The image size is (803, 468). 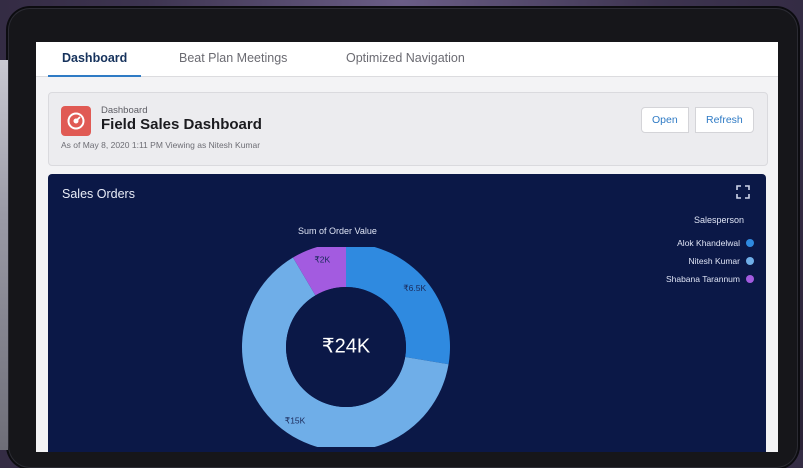 I want to click on open-button: Open, so click(x=665, y=120).